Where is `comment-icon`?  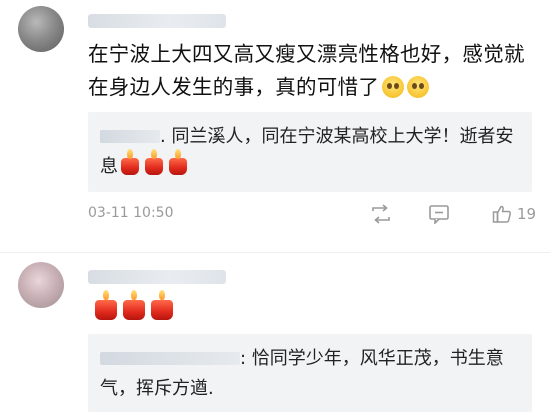
comment-icon is located at coordinates (439, 214).